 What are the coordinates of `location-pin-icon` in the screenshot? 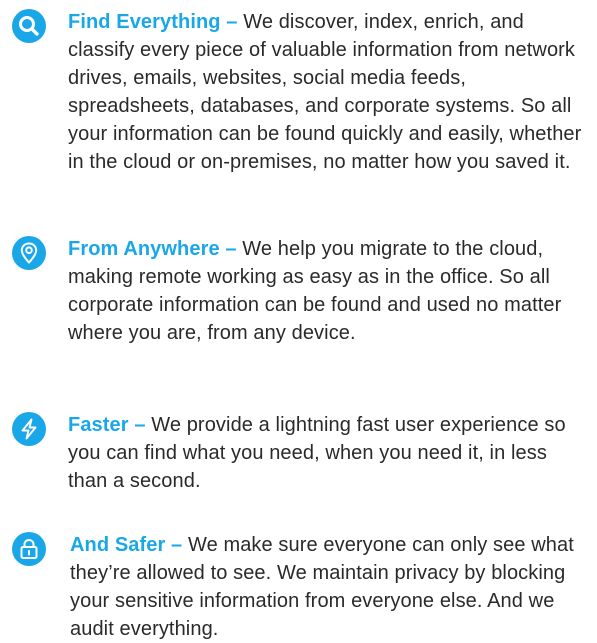 It's located at (29, 253).